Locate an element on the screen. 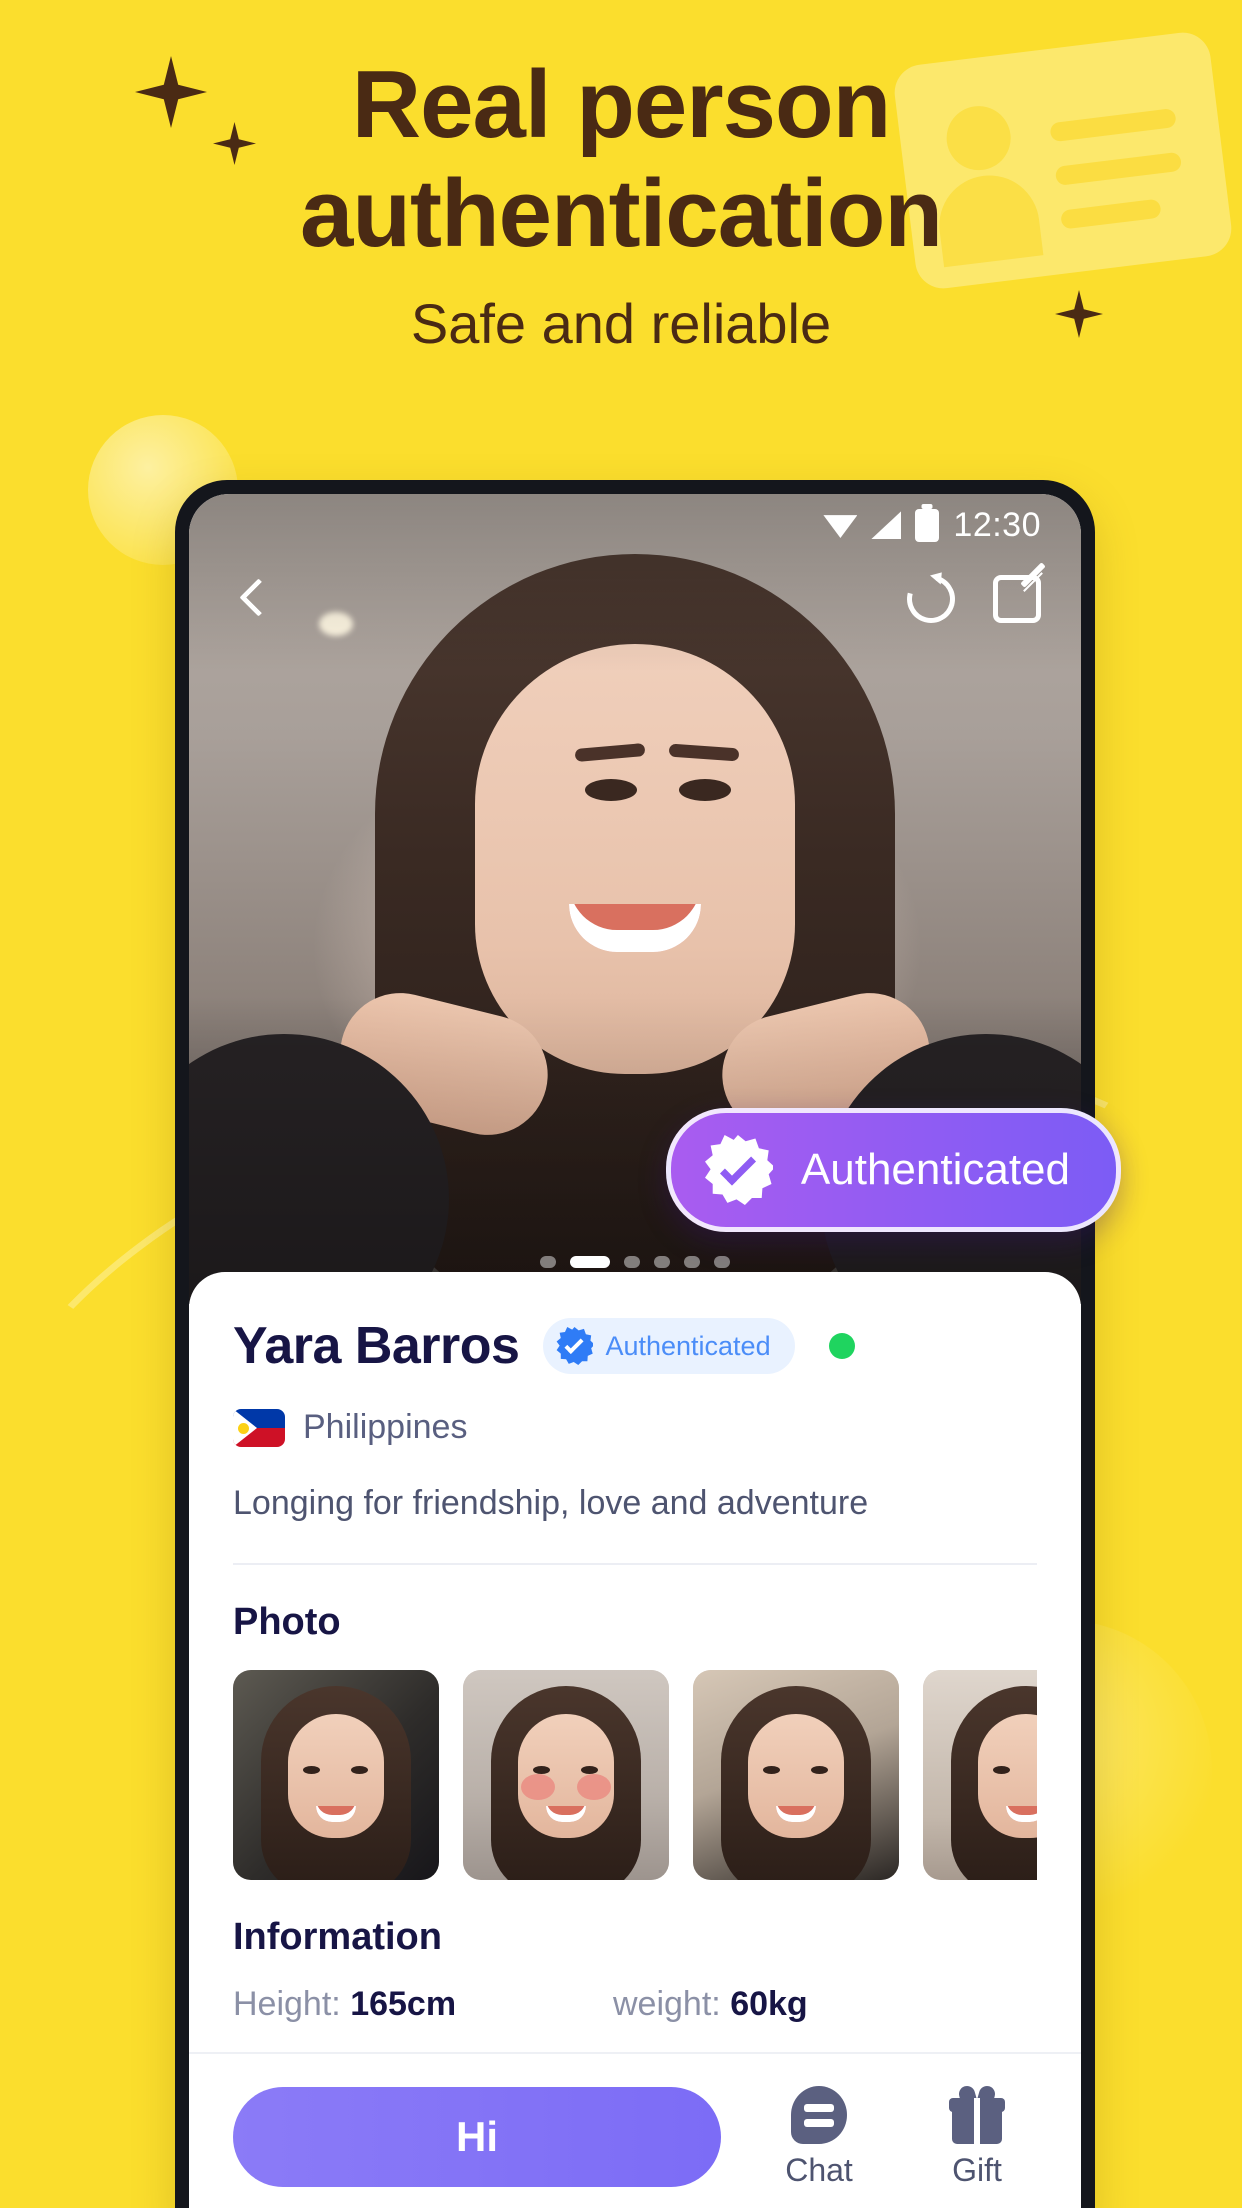 This screenshot has width=1242, height=2208. profile-country-row: Philippines is located at coordinates (635, 1427).